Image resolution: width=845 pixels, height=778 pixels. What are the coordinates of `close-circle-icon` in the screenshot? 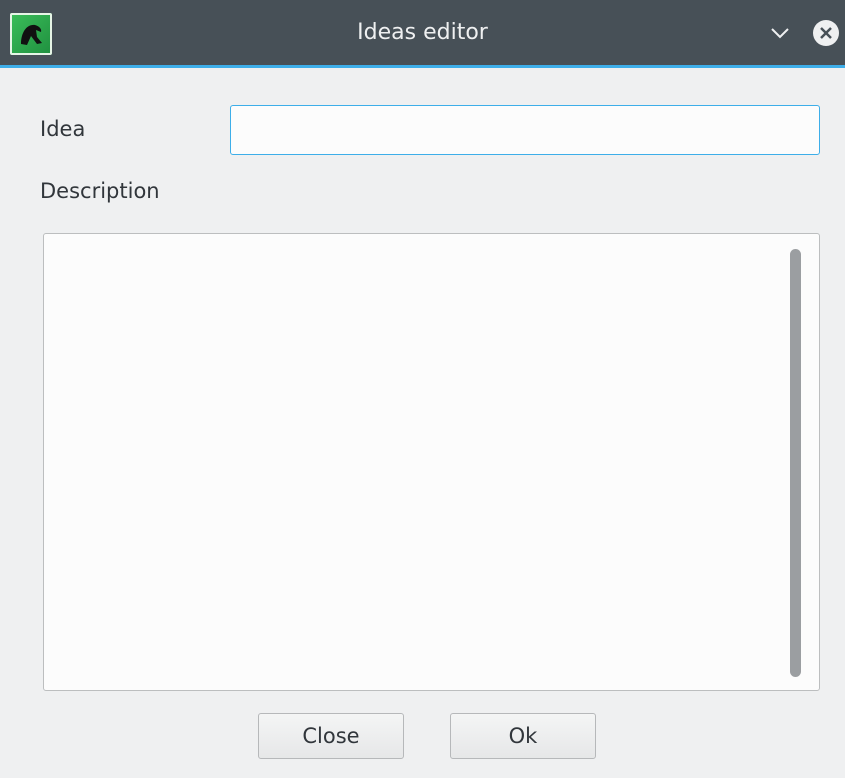 It's located at (826, 33).